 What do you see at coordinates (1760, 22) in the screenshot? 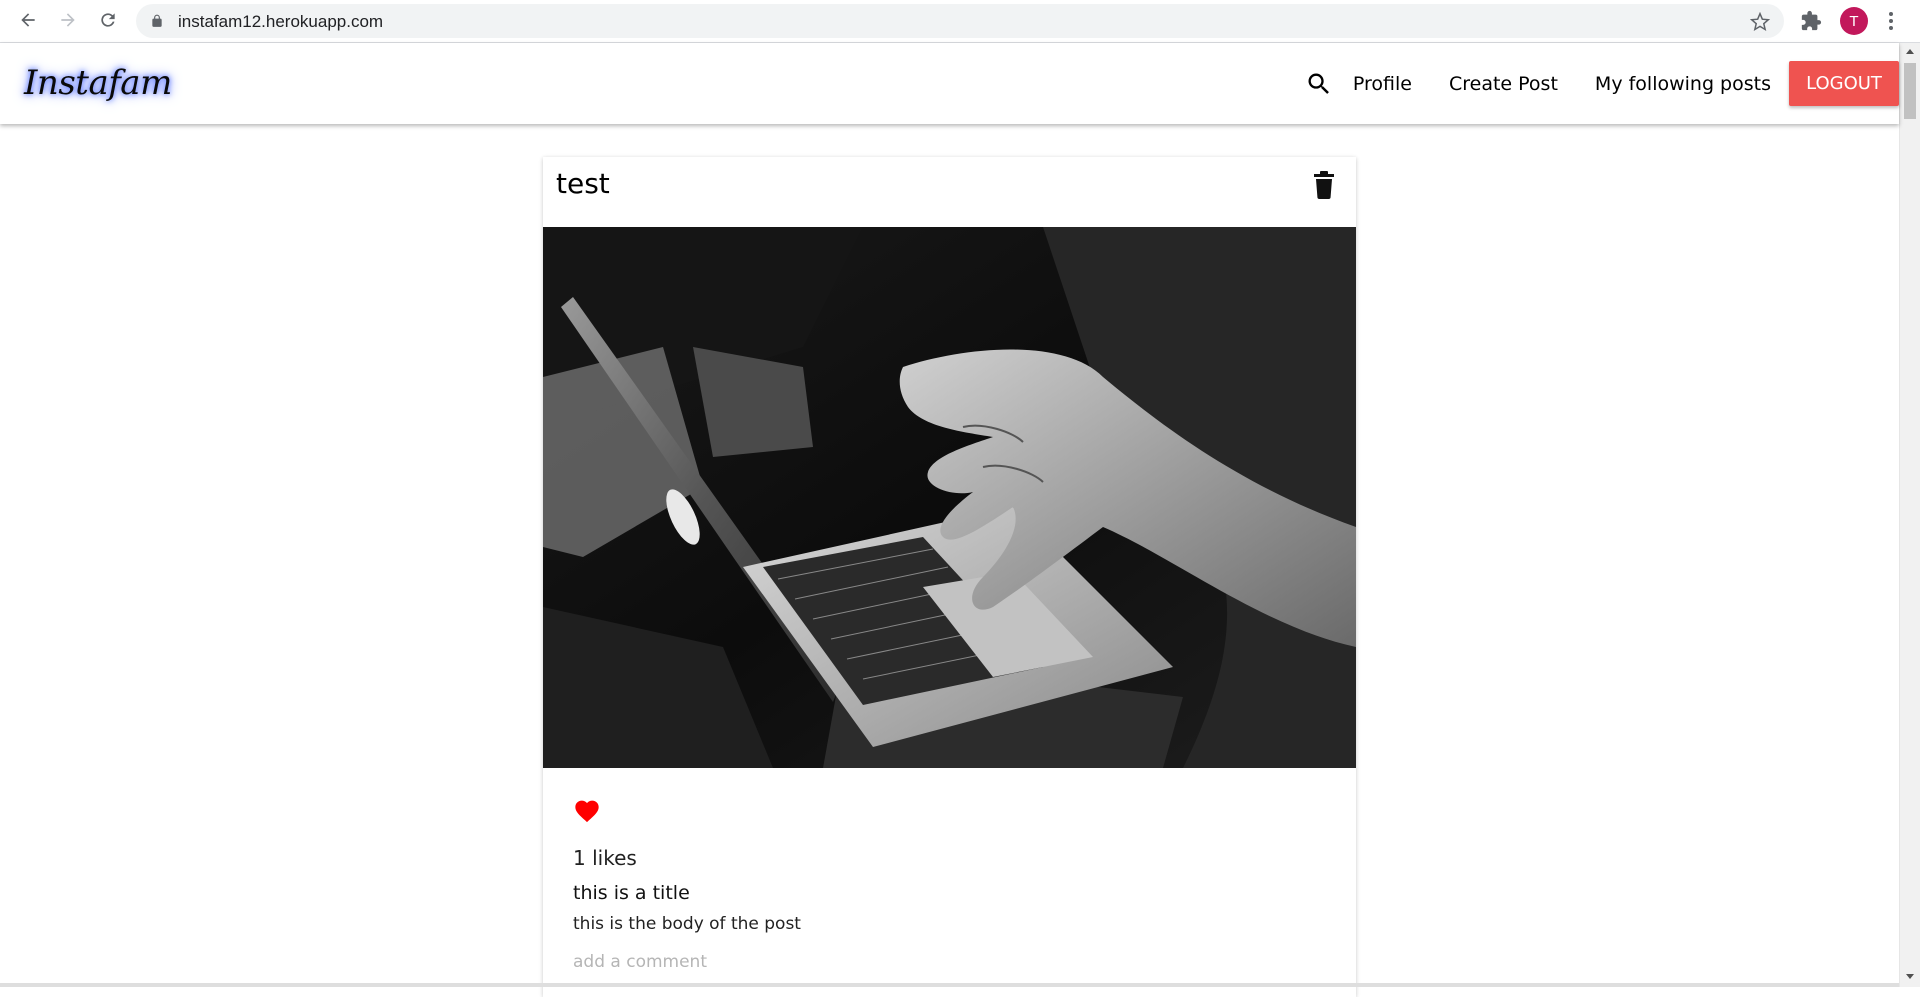
I see `bookmark-star-icon` at bounding box center [1760, 22].